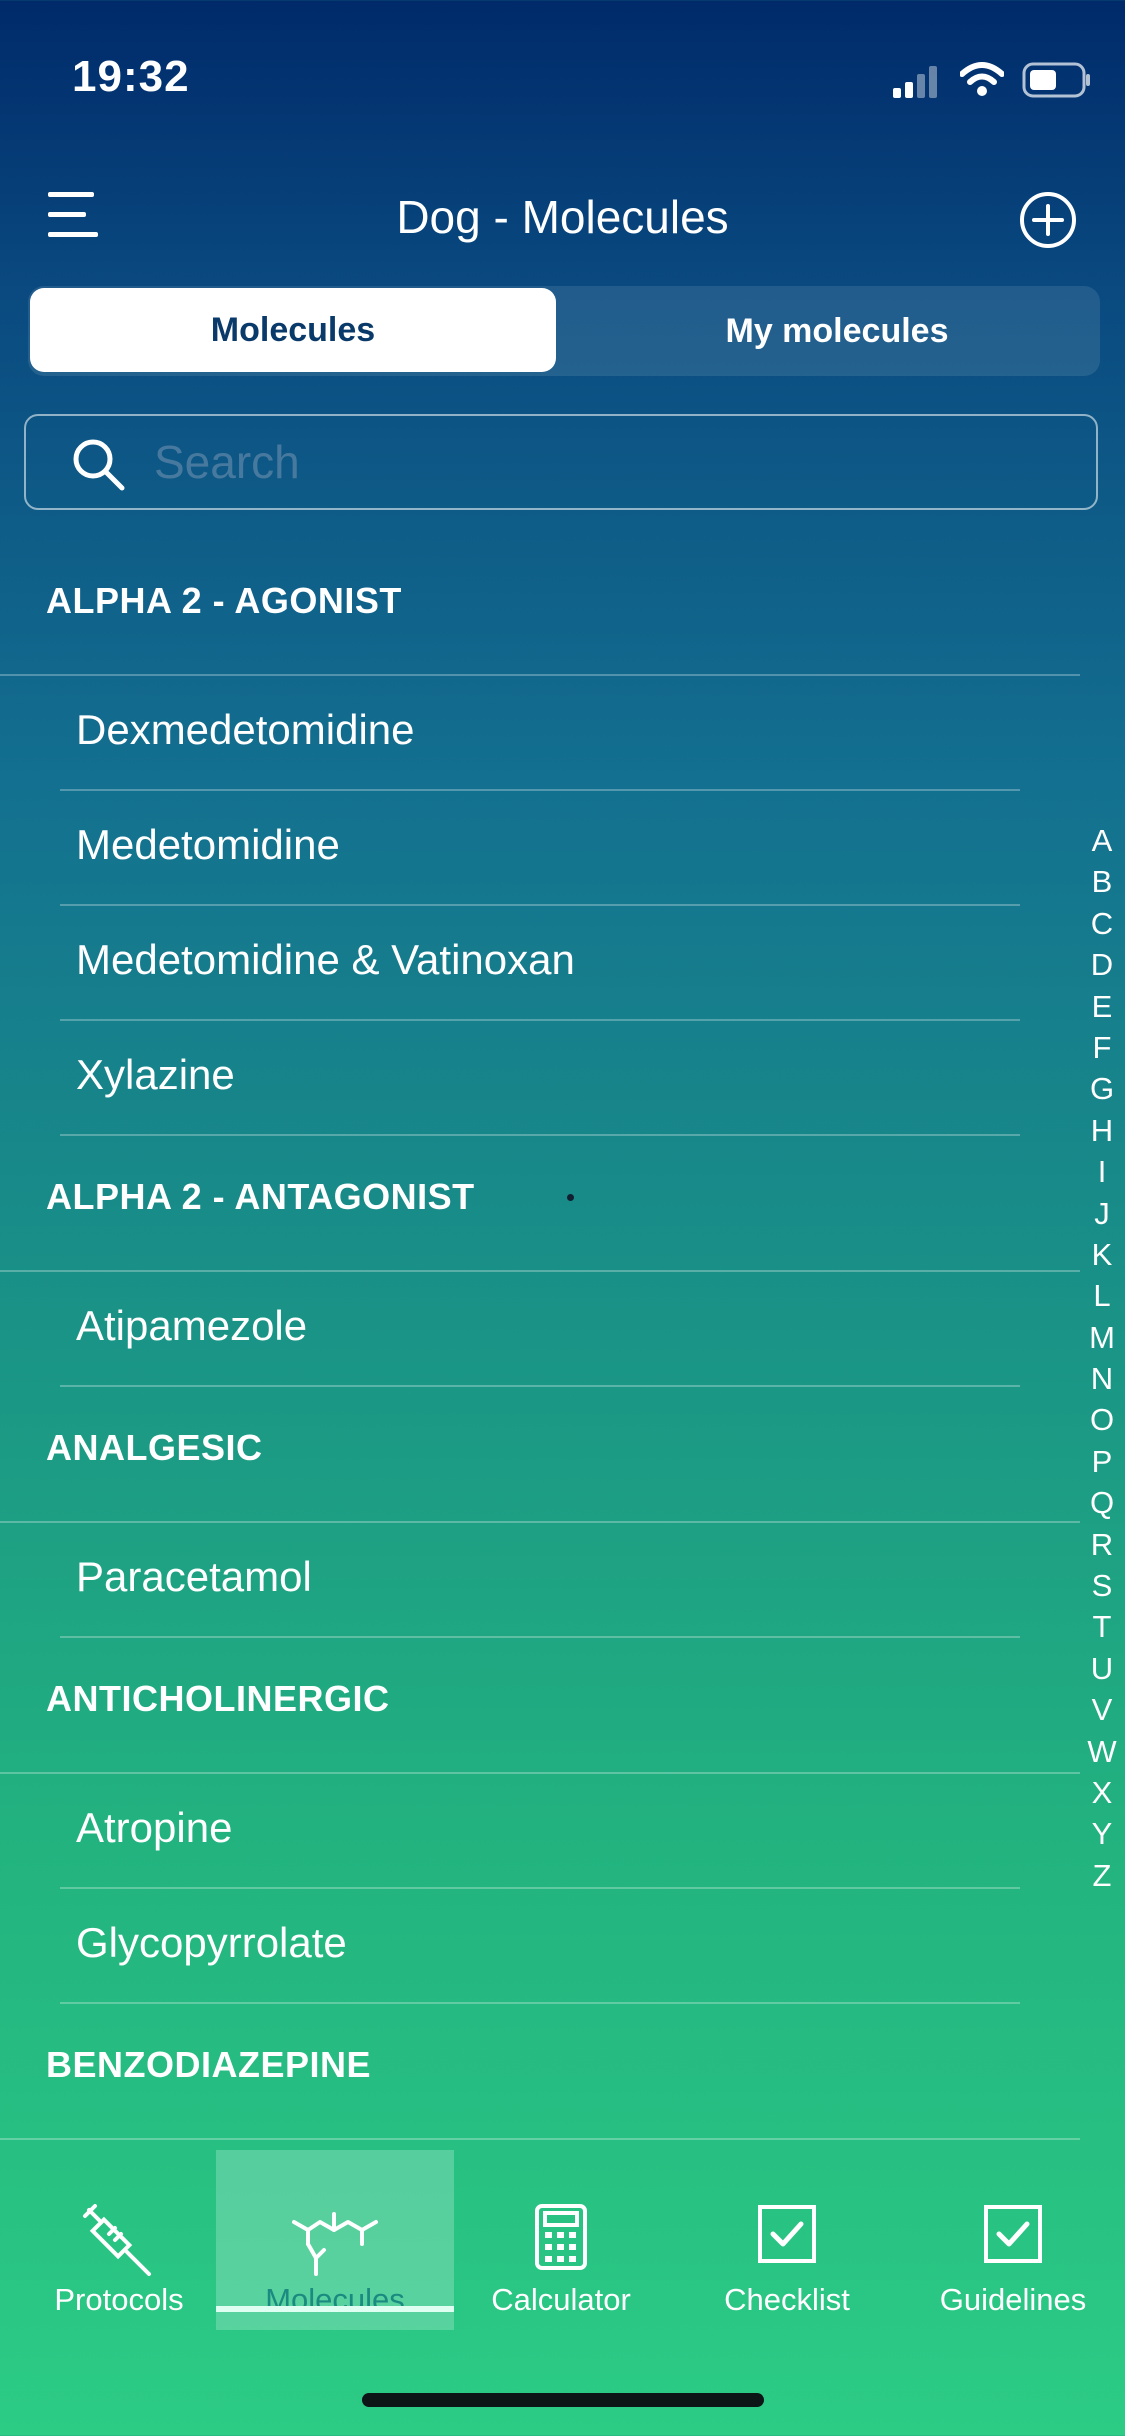 The image size is (1125, 2436). Describe the element at coordinates (1102, 1709) in the screenshot. I see `index-letter: V` at that location.